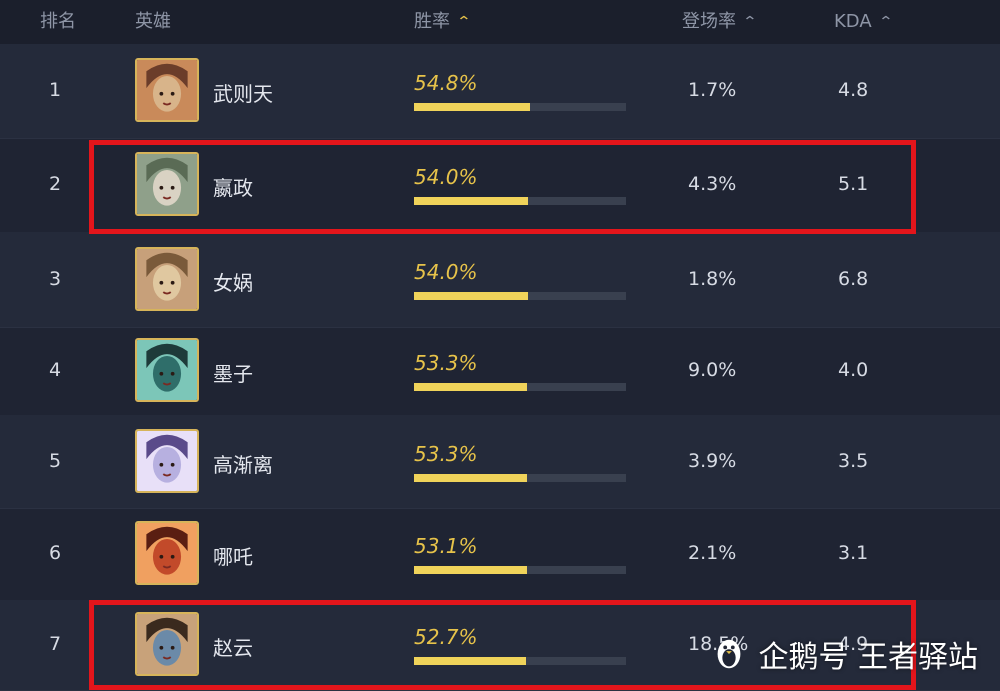  Describe the element at coordinates (233, 372) in the screenshot. I see `hero-name: 墨子` at that location.